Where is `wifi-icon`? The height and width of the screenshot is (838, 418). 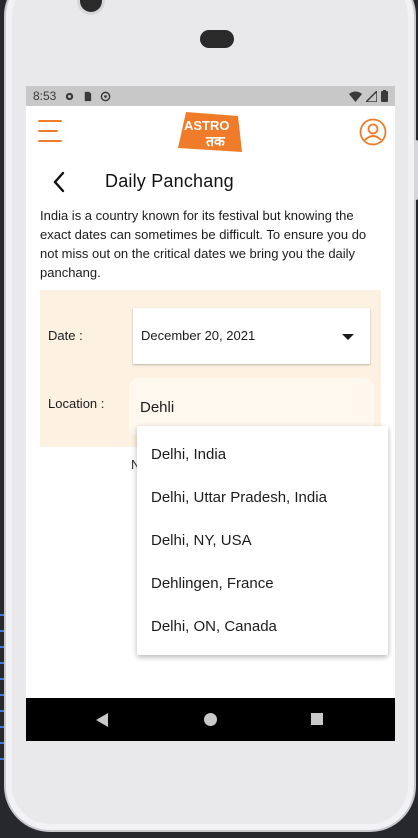
wifi-icon is located at coordinates (355, 96).